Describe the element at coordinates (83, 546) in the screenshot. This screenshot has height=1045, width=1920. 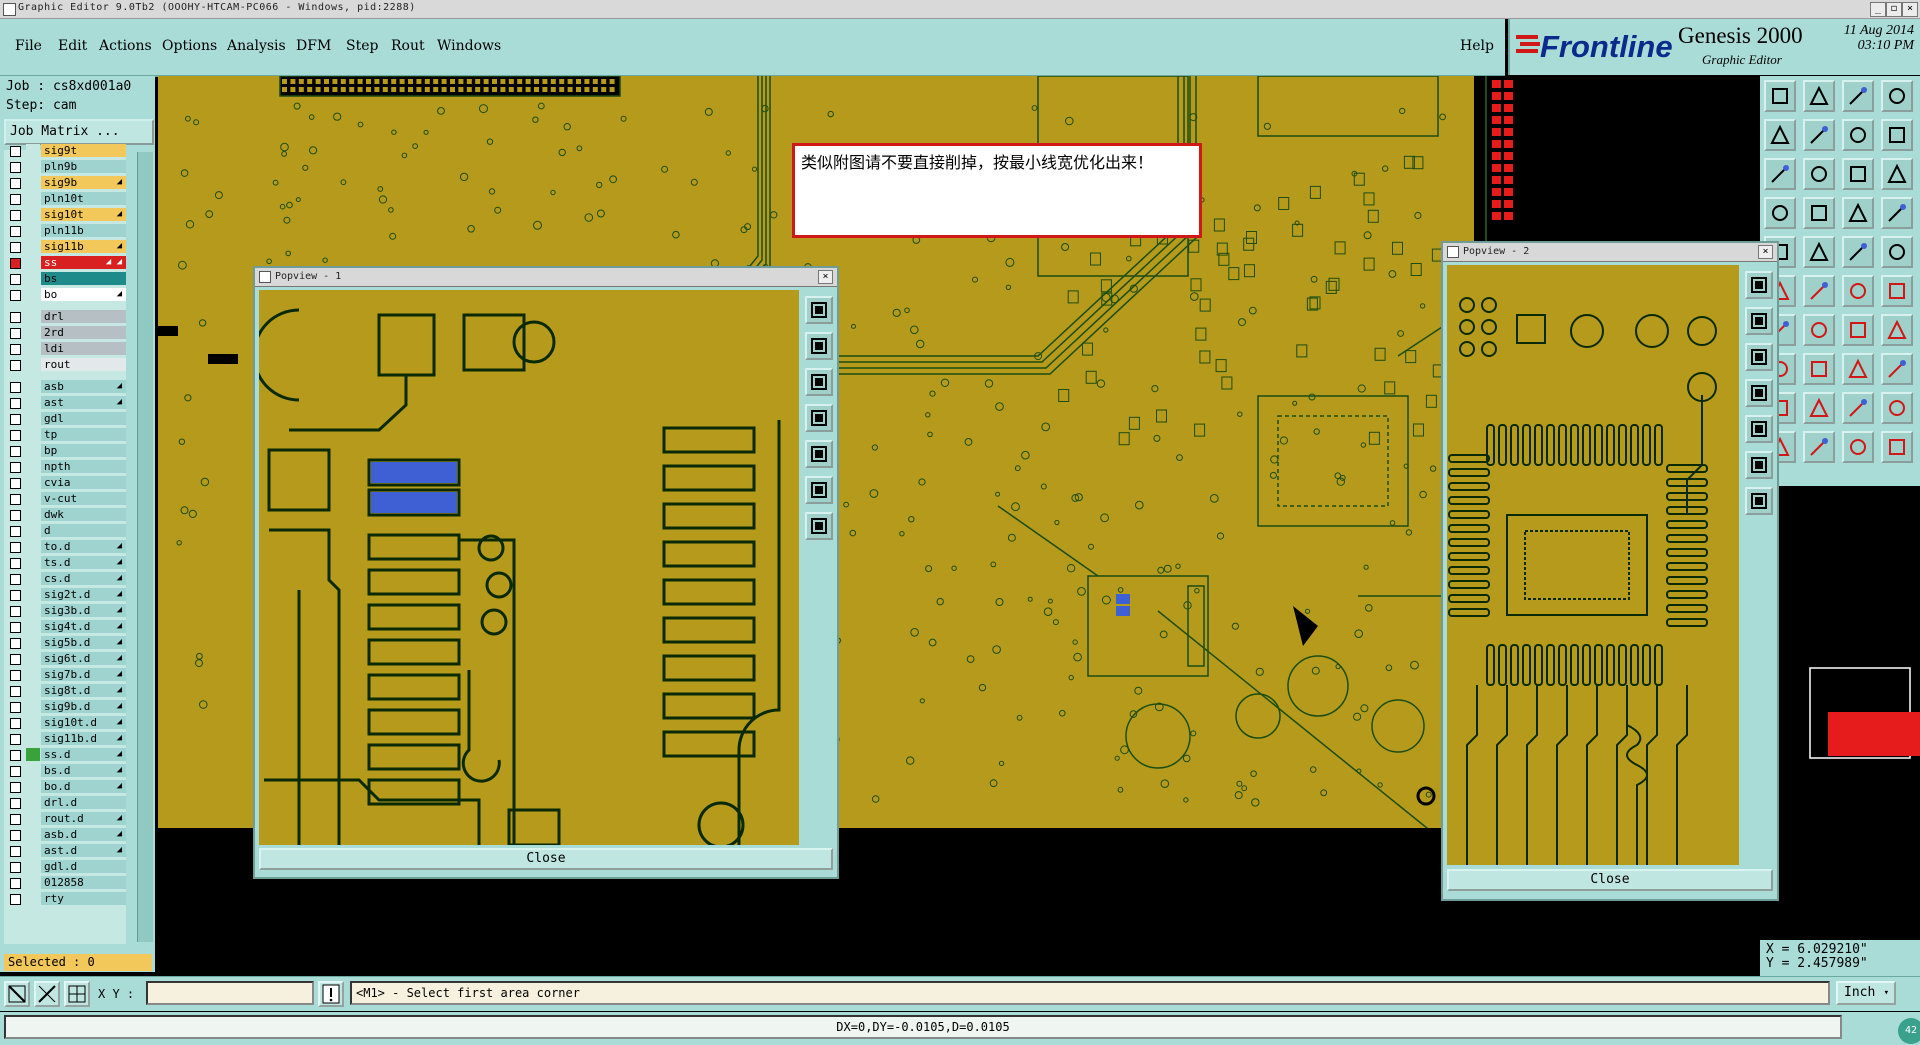
I see `layer-name: to.d ◢` at that location.